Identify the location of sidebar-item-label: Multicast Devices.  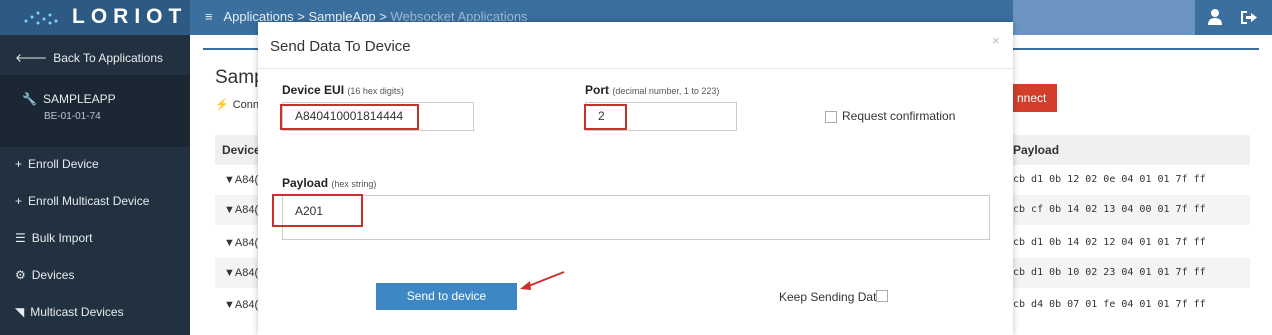
(77, 312).